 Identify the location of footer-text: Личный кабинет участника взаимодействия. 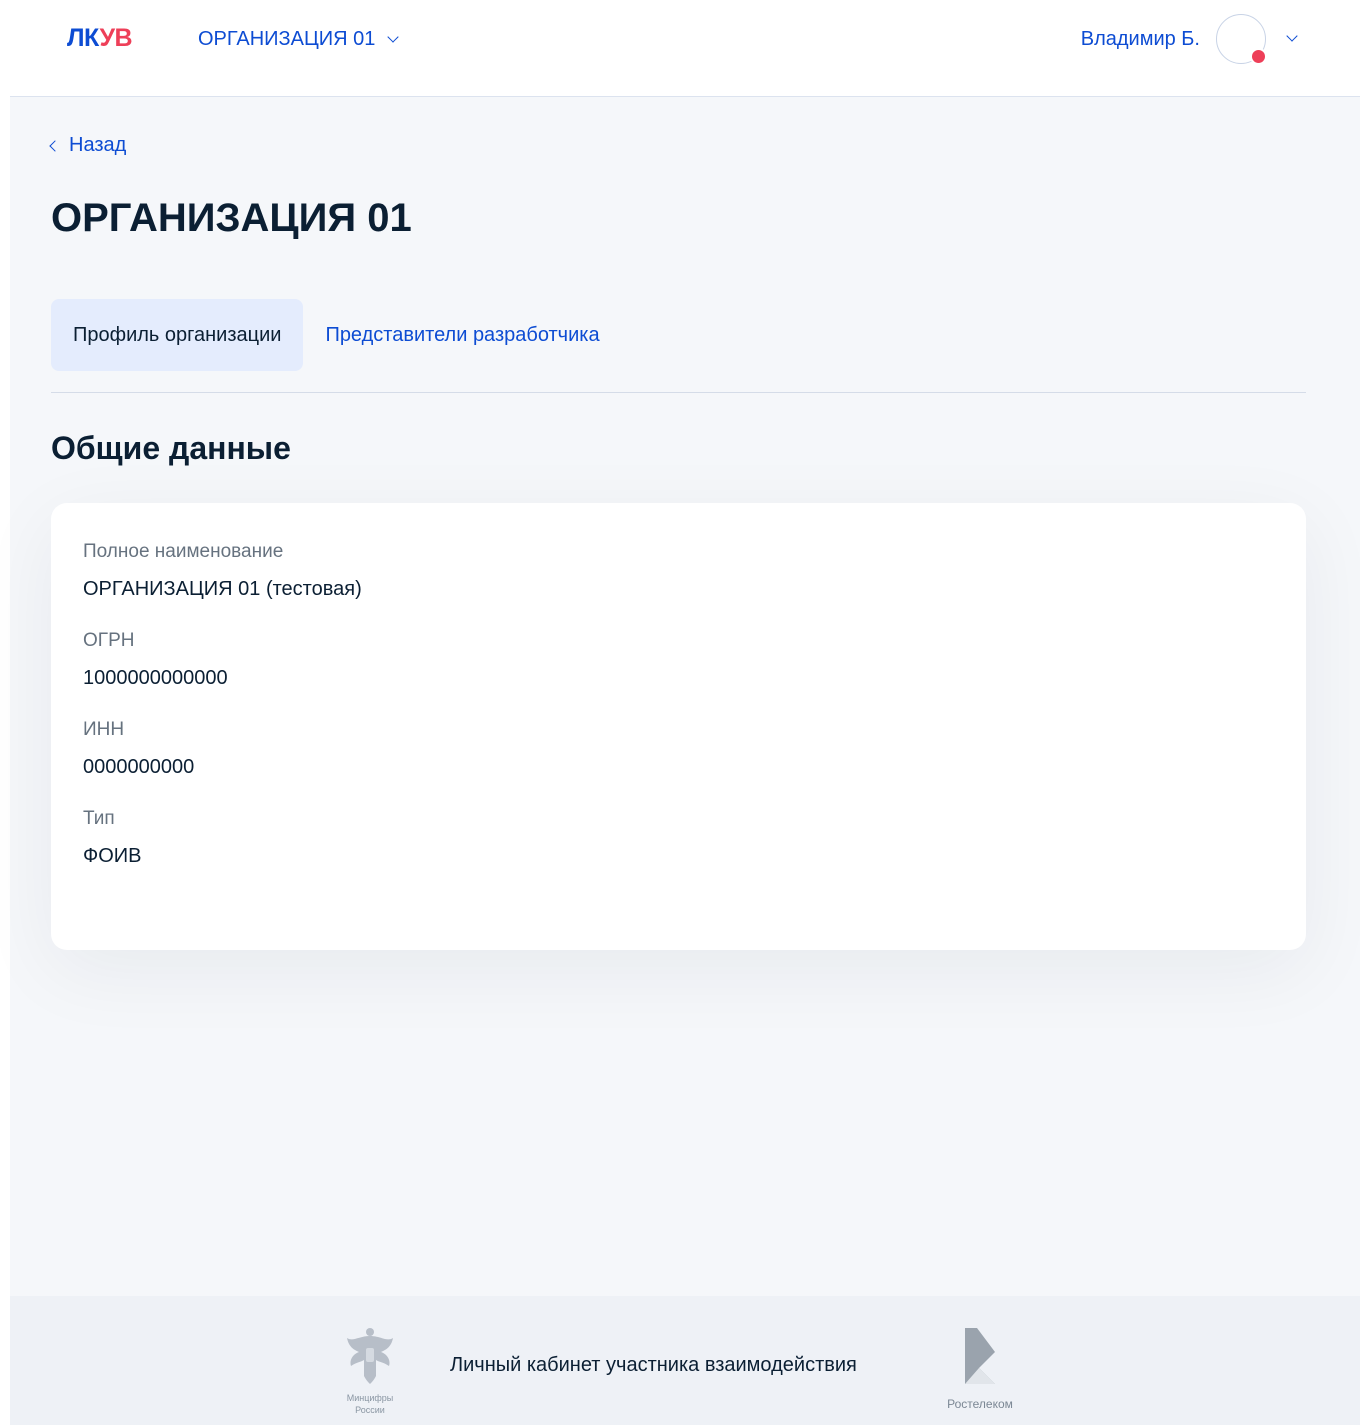
(653, 1365).